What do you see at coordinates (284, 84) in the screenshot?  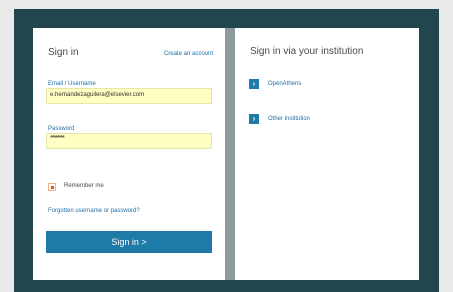 I see `openathens-link: OpenAthens` at bounding box center [284, 84].